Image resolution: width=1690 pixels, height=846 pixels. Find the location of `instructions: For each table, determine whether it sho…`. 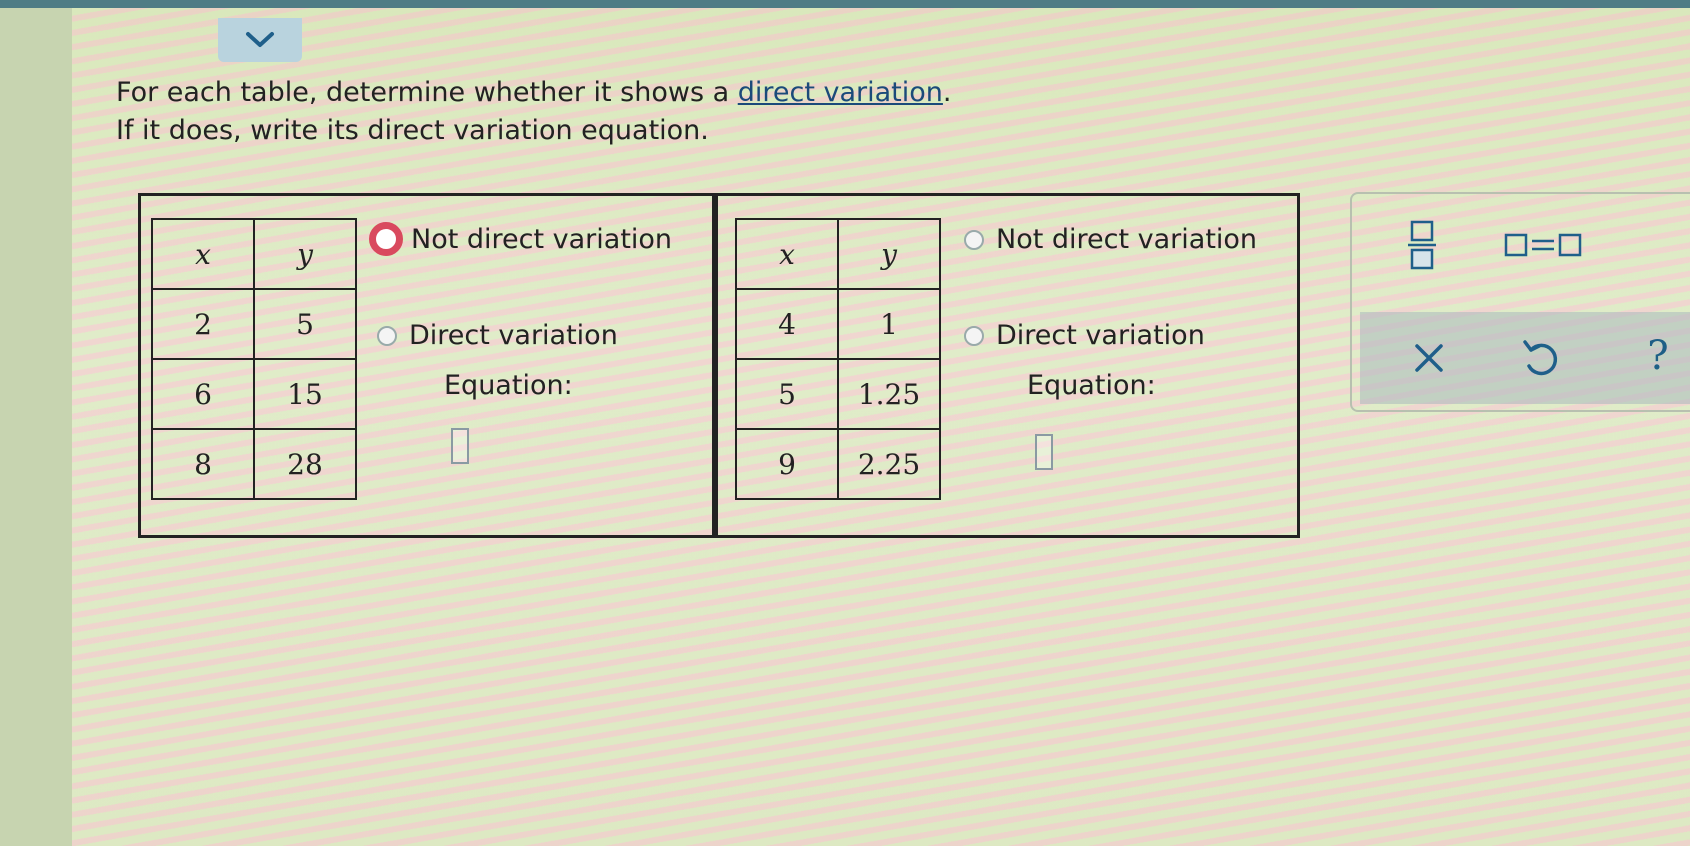

instructions: For each table, determine whether it sho… is located at coordinates (534, 112).